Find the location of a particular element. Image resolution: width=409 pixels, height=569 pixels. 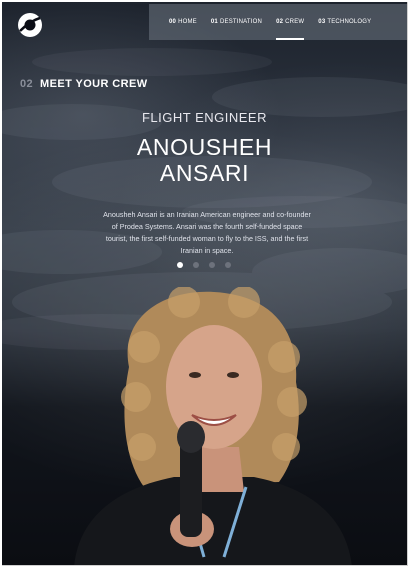

nav-item-number: 00 is located at coordinates (173, 22).